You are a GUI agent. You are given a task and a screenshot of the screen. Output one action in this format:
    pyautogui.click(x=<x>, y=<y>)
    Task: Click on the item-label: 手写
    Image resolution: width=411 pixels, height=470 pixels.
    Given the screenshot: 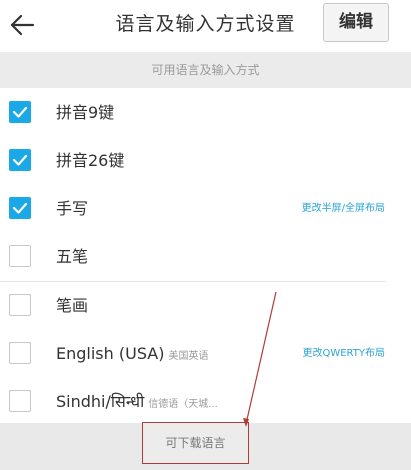 What is the action you would take?
    pyautogui.click(x=72, y=208)
    